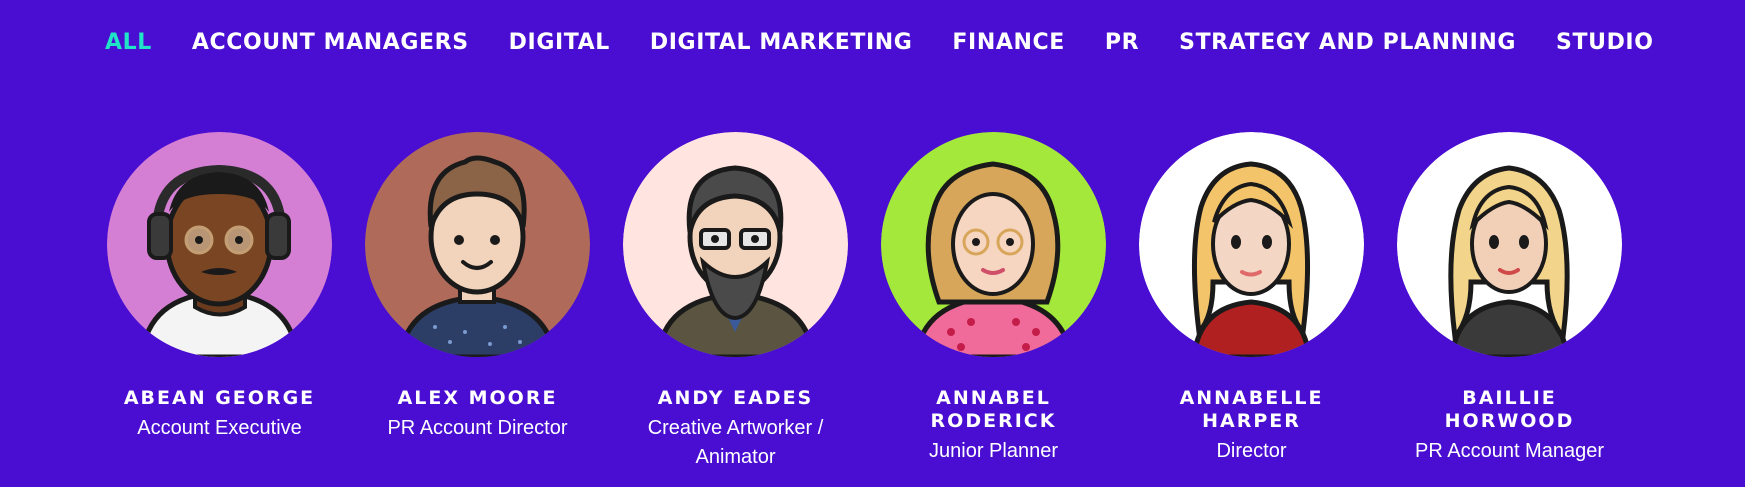 This screenshot has height=487, width=1745. I want to click on member-role: Creative Artworker / Animator, so click(735, 442).